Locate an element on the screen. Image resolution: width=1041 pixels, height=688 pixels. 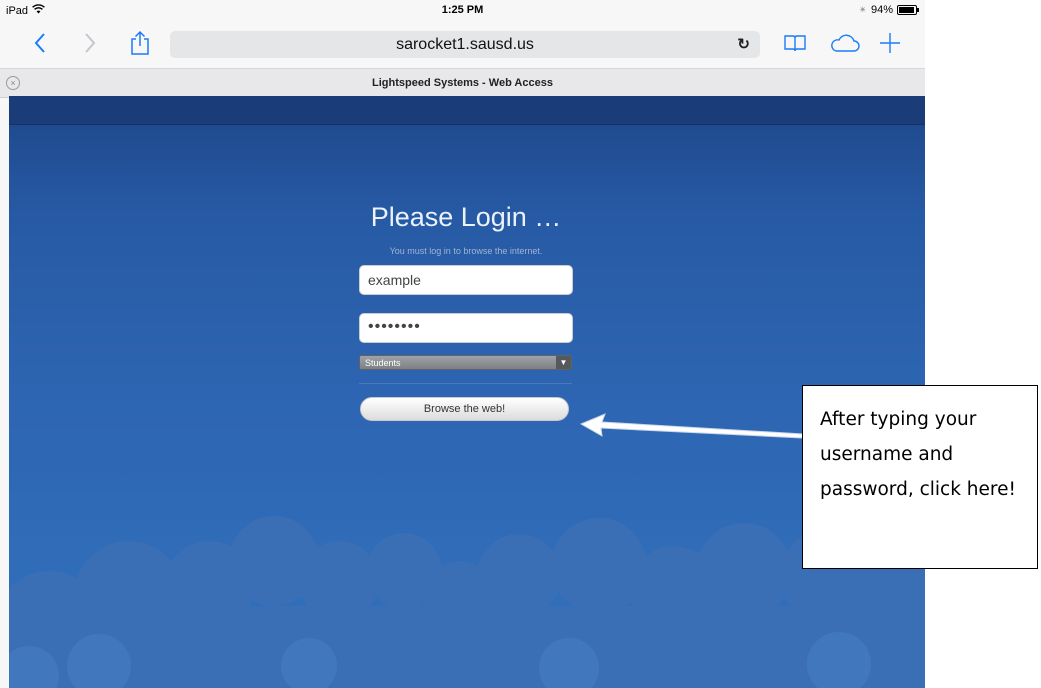
tab-title: Lightspeed Systems - Web Access is located at coordinates (462, 83).